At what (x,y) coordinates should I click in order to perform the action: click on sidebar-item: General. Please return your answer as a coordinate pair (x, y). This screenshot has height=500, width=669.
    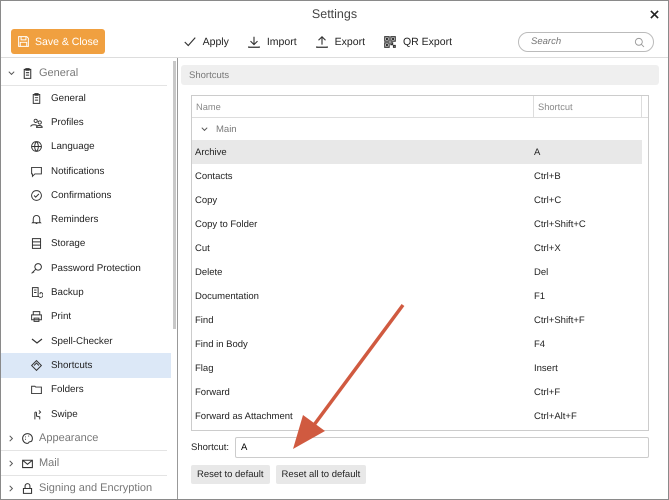
    Looking at the image, I should click on (86, 98).